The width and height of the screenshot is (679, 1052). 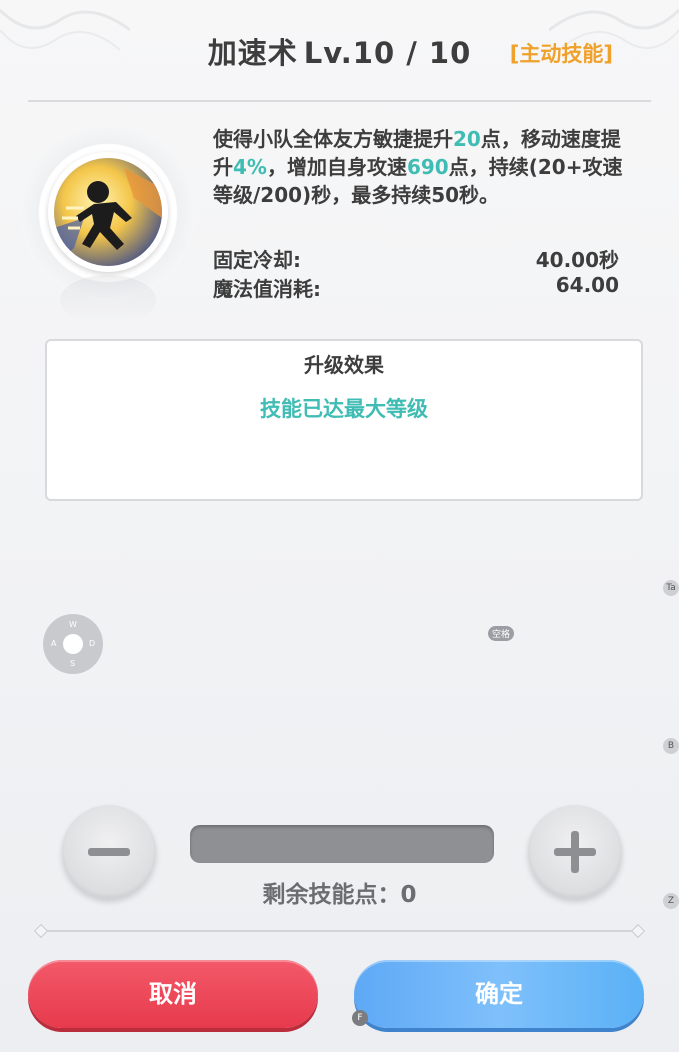 I want to click on f-key-hint: F, so click(x=360, y=1018).